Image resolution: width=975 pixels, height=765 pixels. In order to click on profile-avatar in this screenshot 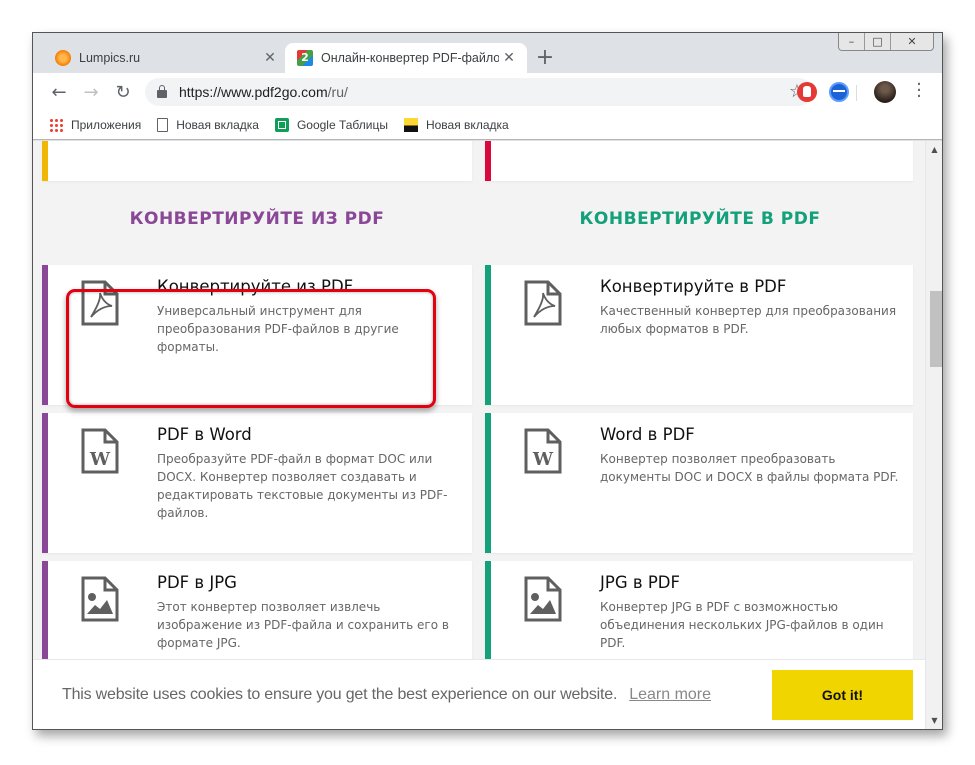, I will do `click(885, 92)`.